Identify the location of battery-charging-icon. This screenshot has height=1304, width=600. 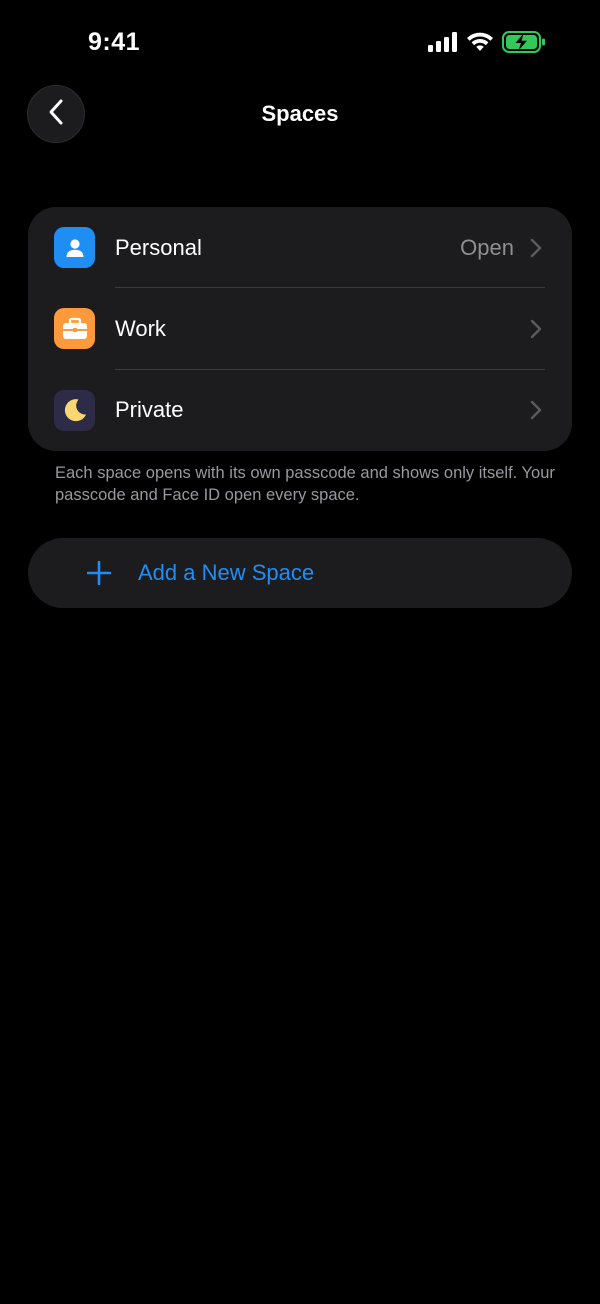
(524, 44).